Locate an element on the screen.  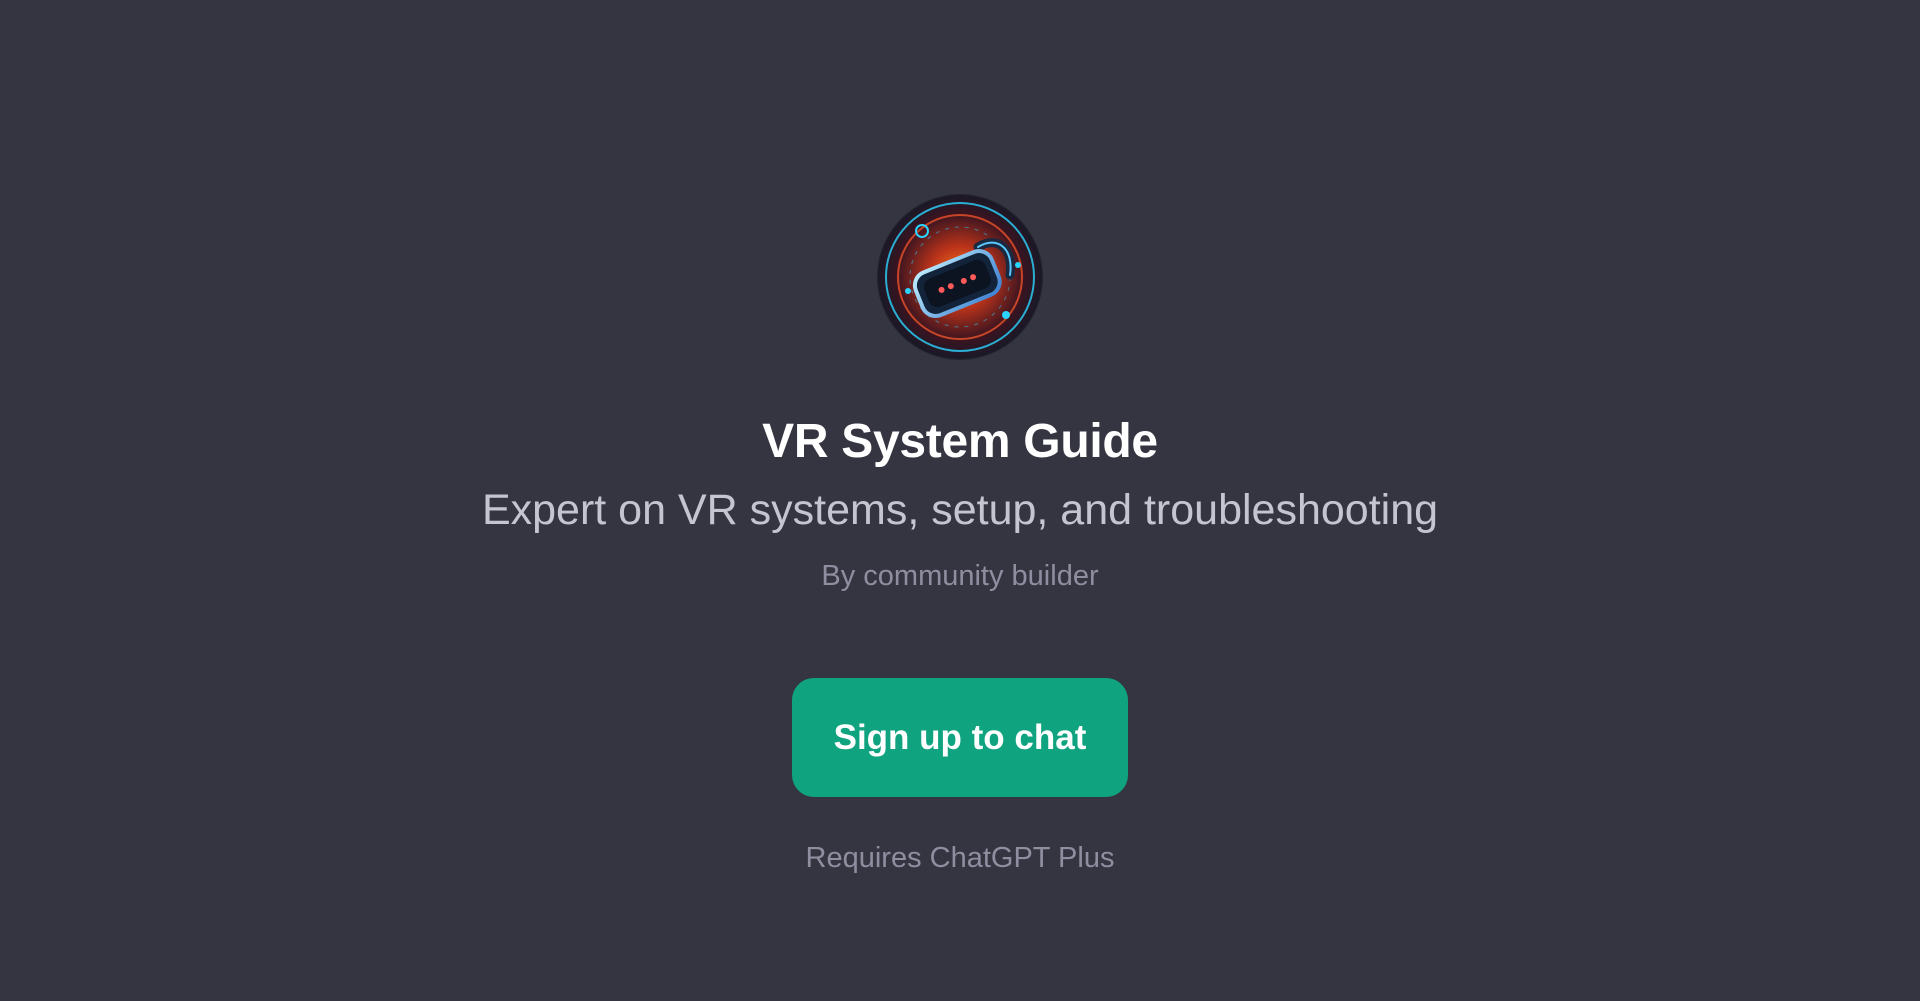
gpt-author: By community builder is located at coordinates (960, 576).